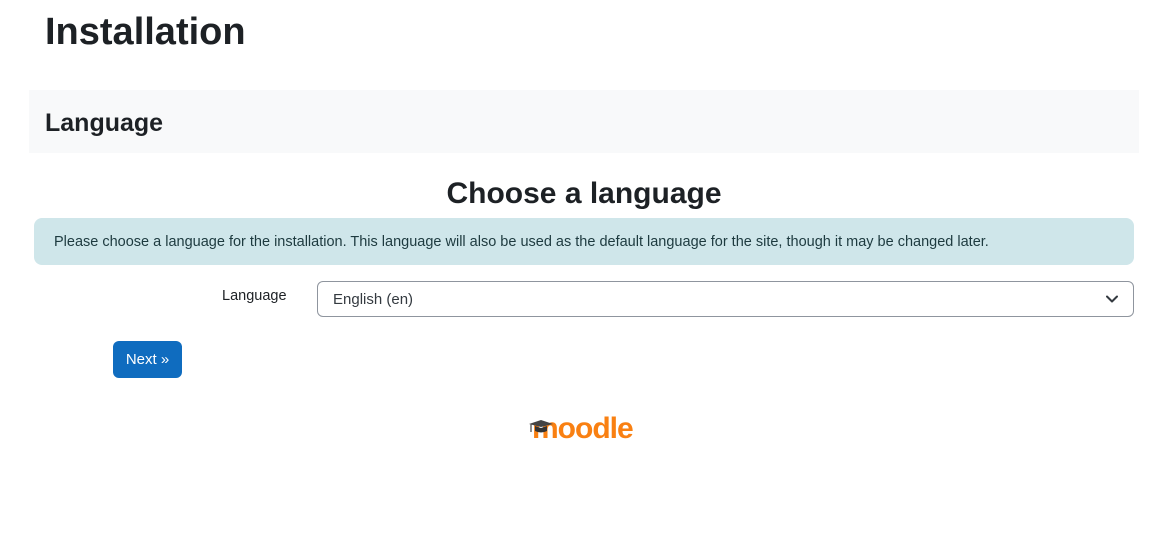  Describe the element at coordinates (104, 123) in the screenshot. I see `section-title: Language` at that location.